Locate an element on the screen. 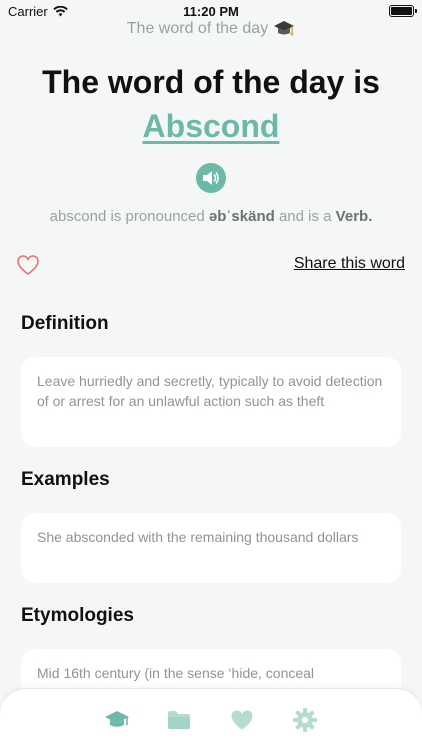  tab-settings is located at coordinates (305, 720).